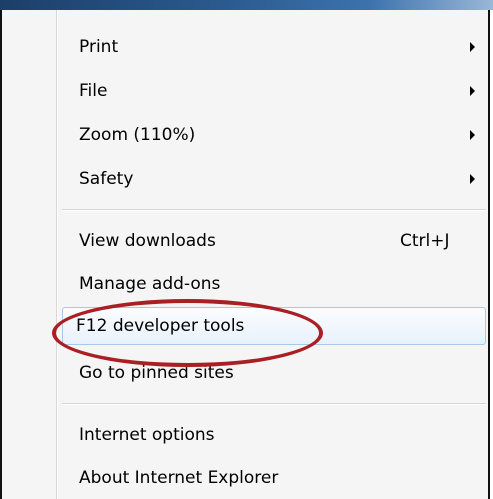 The height and width of the screenshot is (499, 493). I want to click on menu-item-safety: Safety, so click(246, 179).